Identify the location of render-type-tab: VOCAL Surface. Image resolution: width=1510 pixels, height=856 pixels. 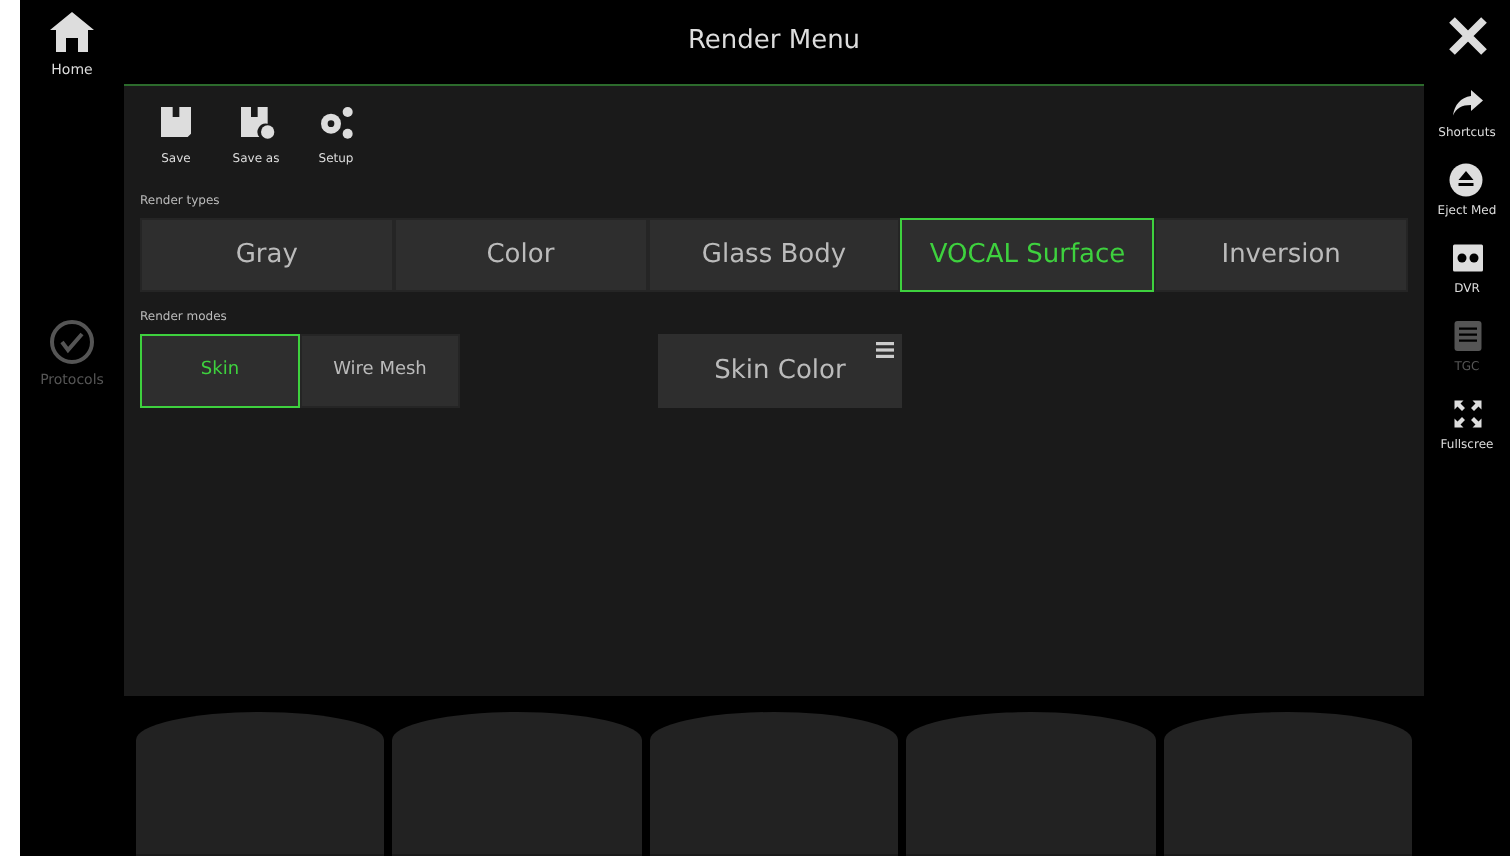
(1027, 255).